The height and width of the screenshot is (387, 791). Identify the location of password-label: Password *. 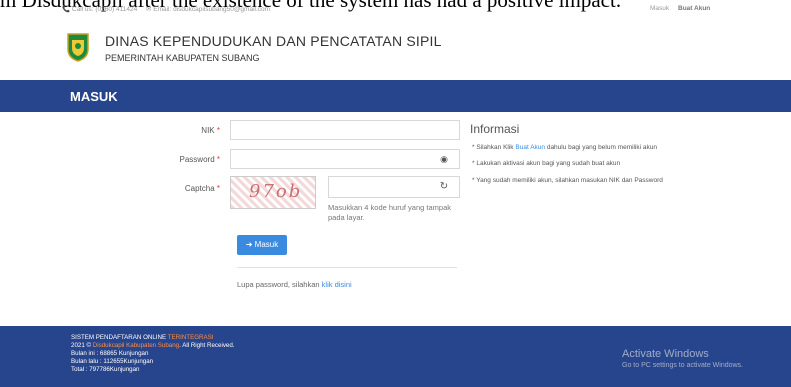
(199, 159).